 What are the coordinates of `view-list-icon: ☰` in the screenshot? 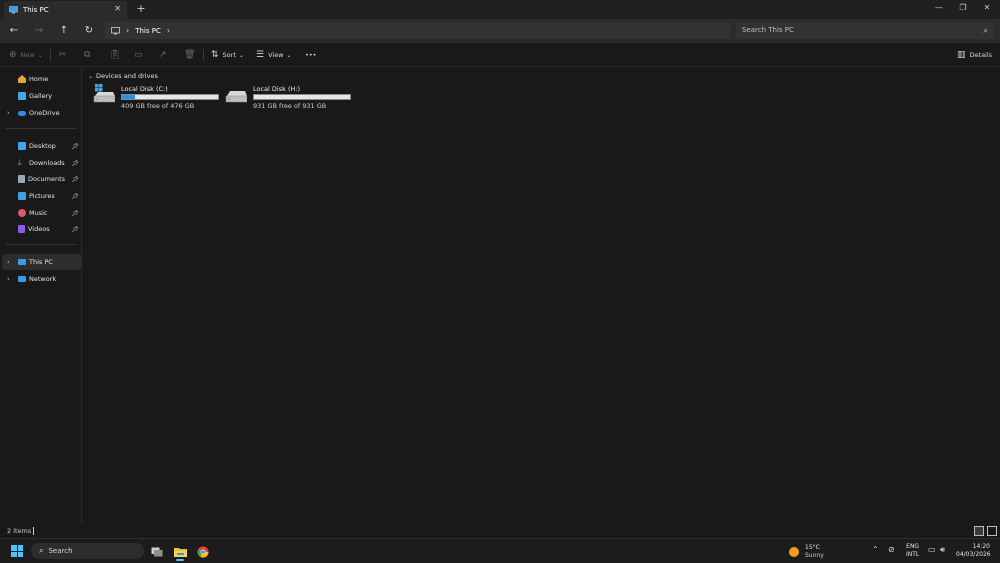 It's located at (260, 55).